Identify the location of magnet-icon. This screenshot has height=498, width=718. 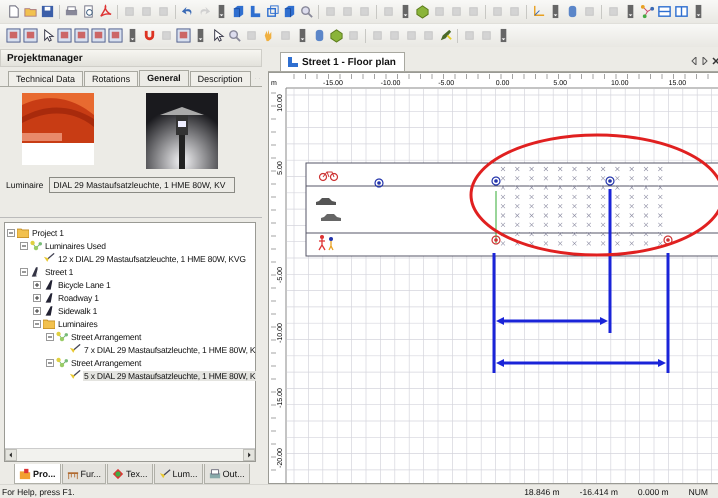
(149, 35).